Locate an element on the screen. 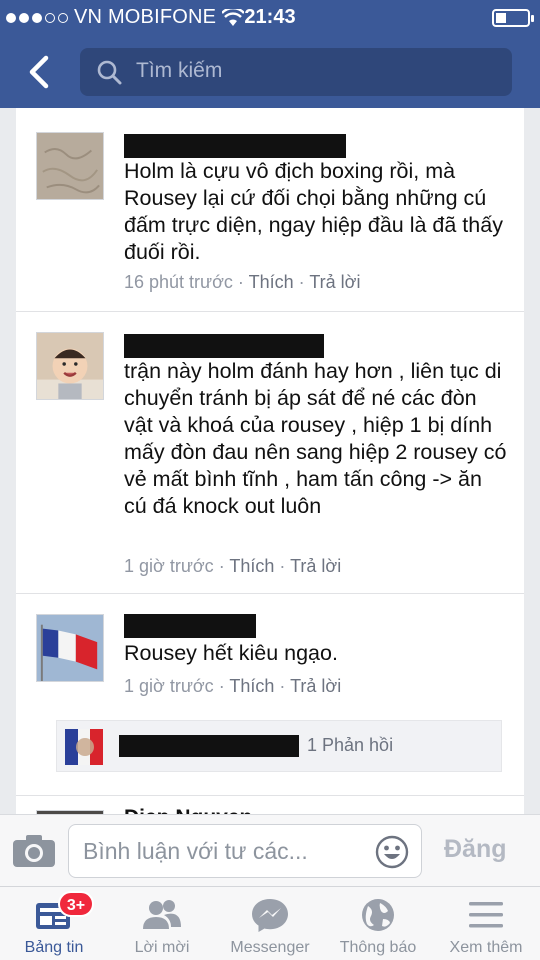 The width and height of the screenshot is (540, 960). clock: 21:43 is located at coordinates (270, 17).